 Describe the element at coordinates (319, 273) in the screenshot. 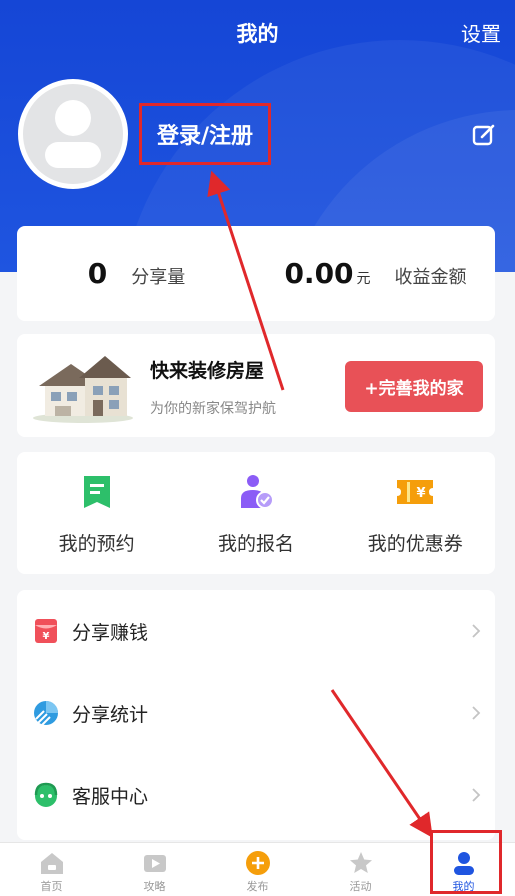

I see `earnings-value: 0.00` at that location.